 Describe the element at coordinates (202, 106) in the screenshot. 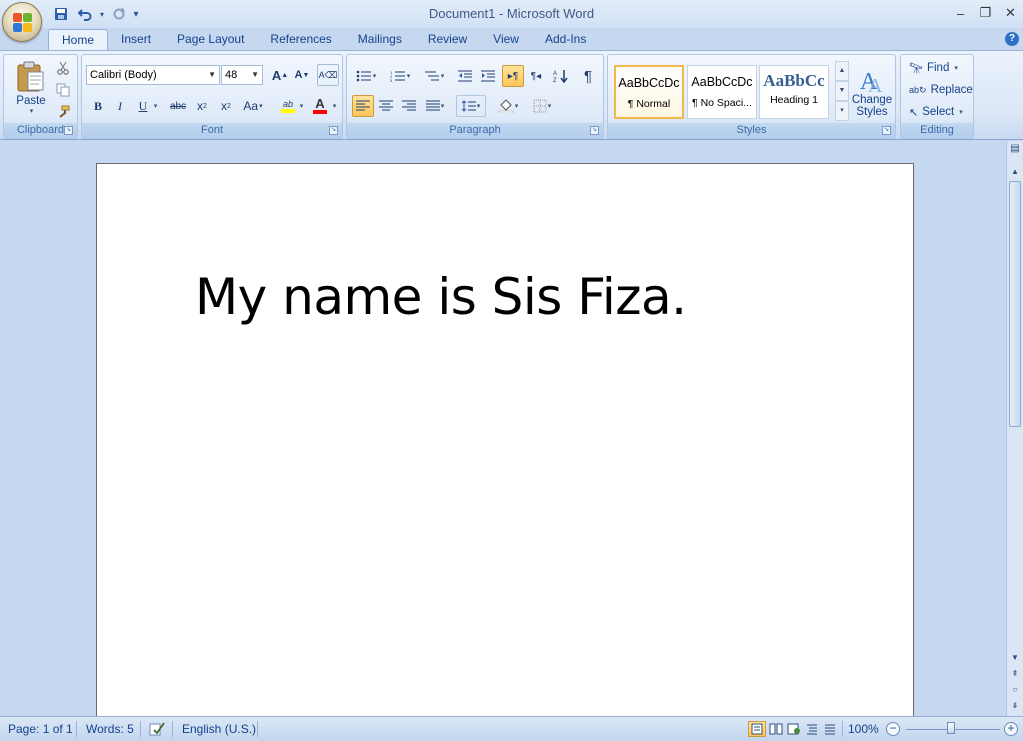

I see `subscript-icon: x2` at that location.